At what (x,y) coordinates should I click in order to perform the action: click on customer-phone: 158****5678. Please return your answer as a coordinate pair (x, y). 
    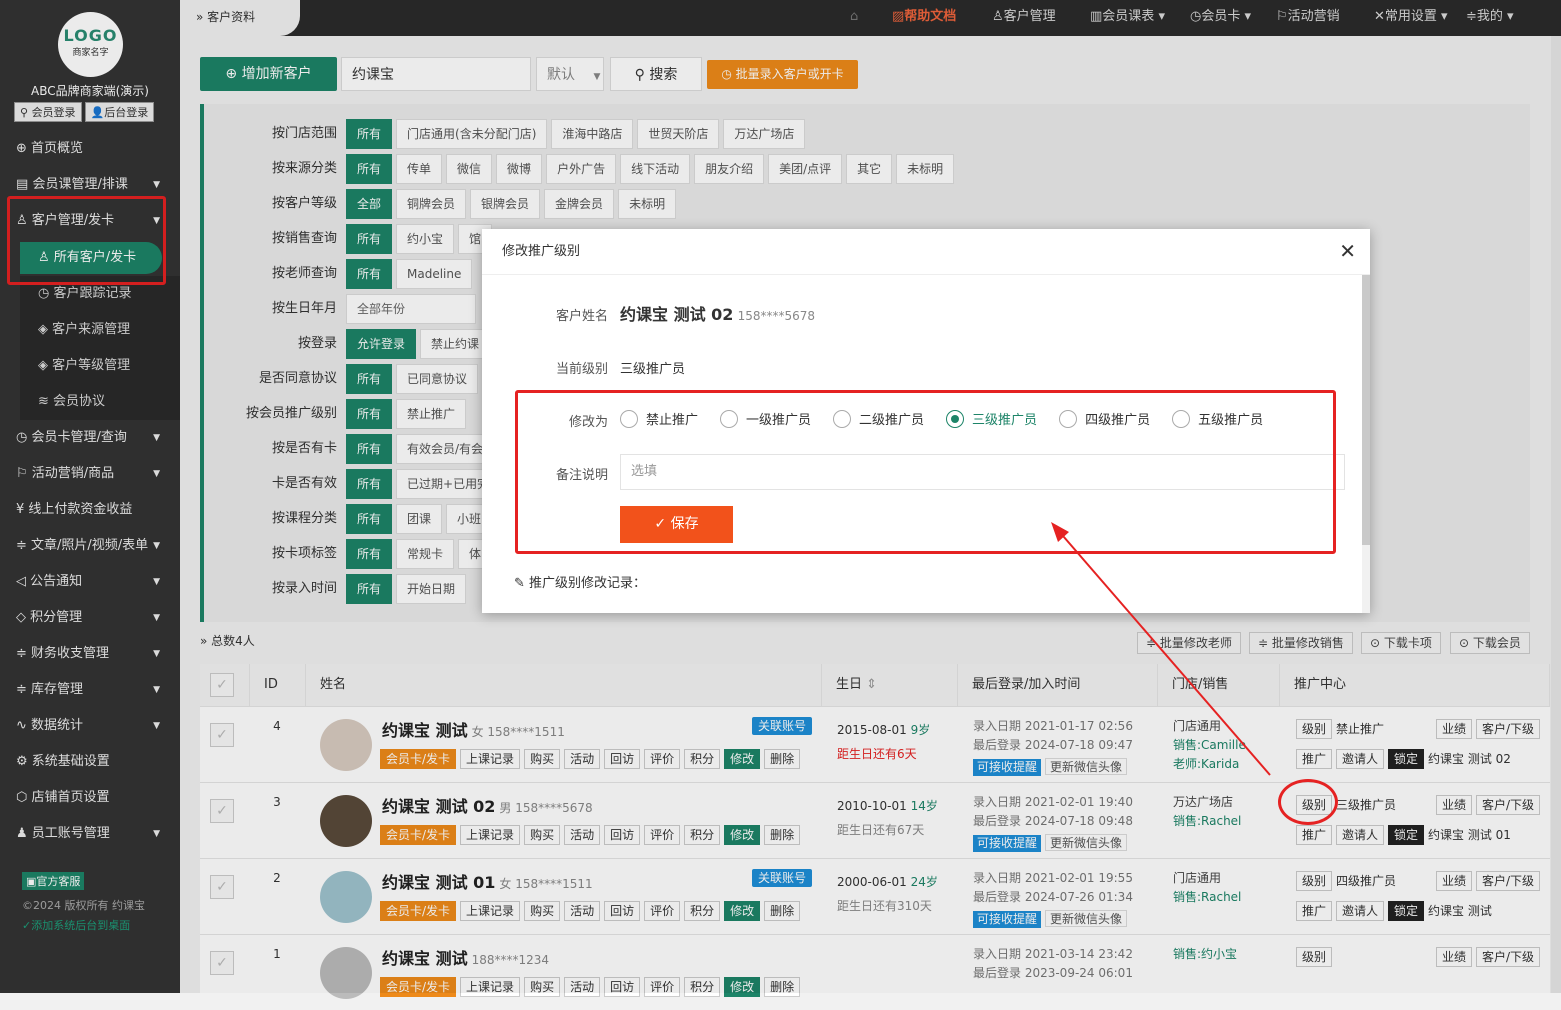
    Looking at the image, I should click on (776, 316).